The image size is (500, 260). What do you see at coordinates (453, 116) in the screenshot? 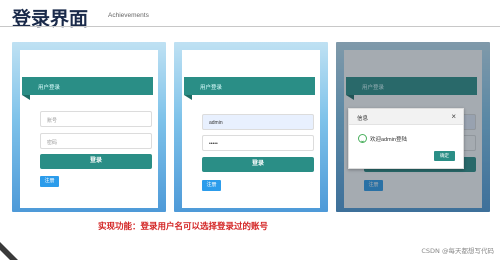
I see `close-icon: ×` at bounding box center [453, 116].